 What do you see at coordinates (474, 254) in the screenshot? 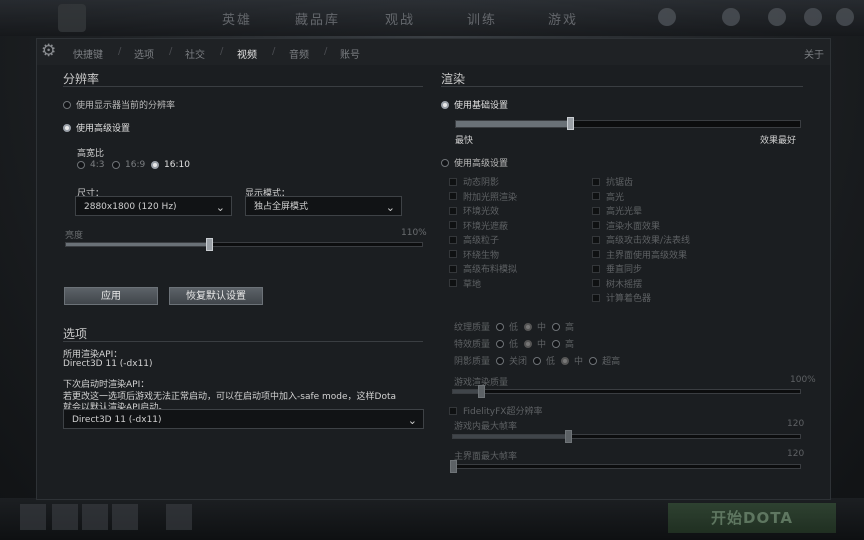
I see `advanced-render-checkbox: 环绕生物` at bounding box center [474, 254].